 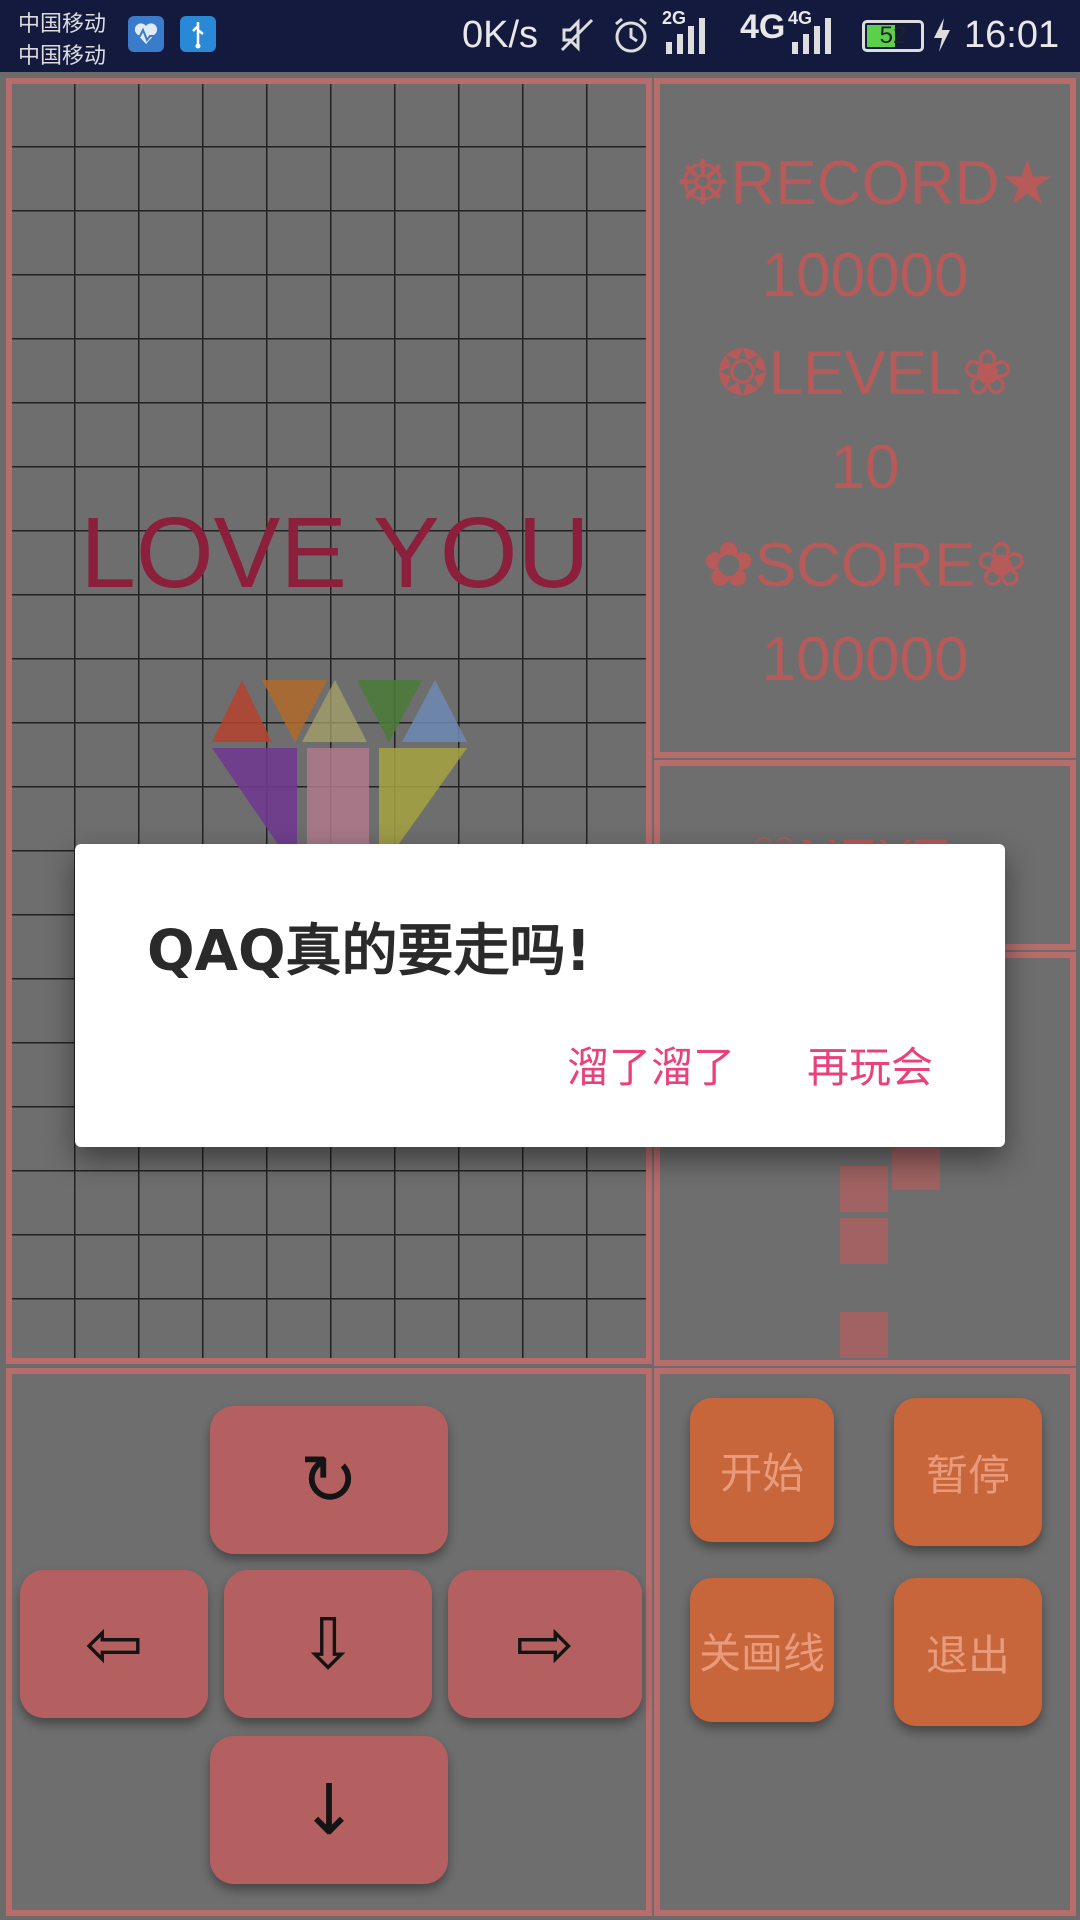 I want to click on dialog-message: QAQ真的要走吗!, so click(x=369, y=951).